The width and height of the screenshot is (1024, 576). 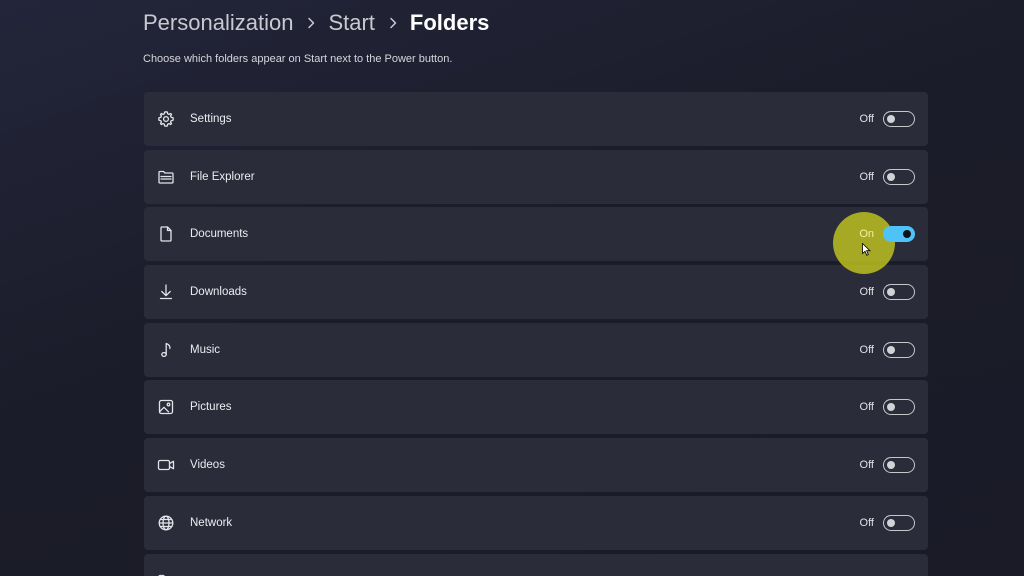 What do you see at coordinates (866, 234) in the screenshot?
I see `toggle-state-text: On` at bounding box center [866, 234].